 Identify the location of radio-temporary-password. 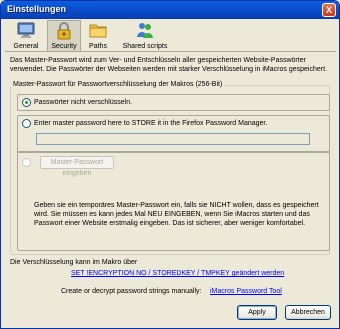
(26, 162).